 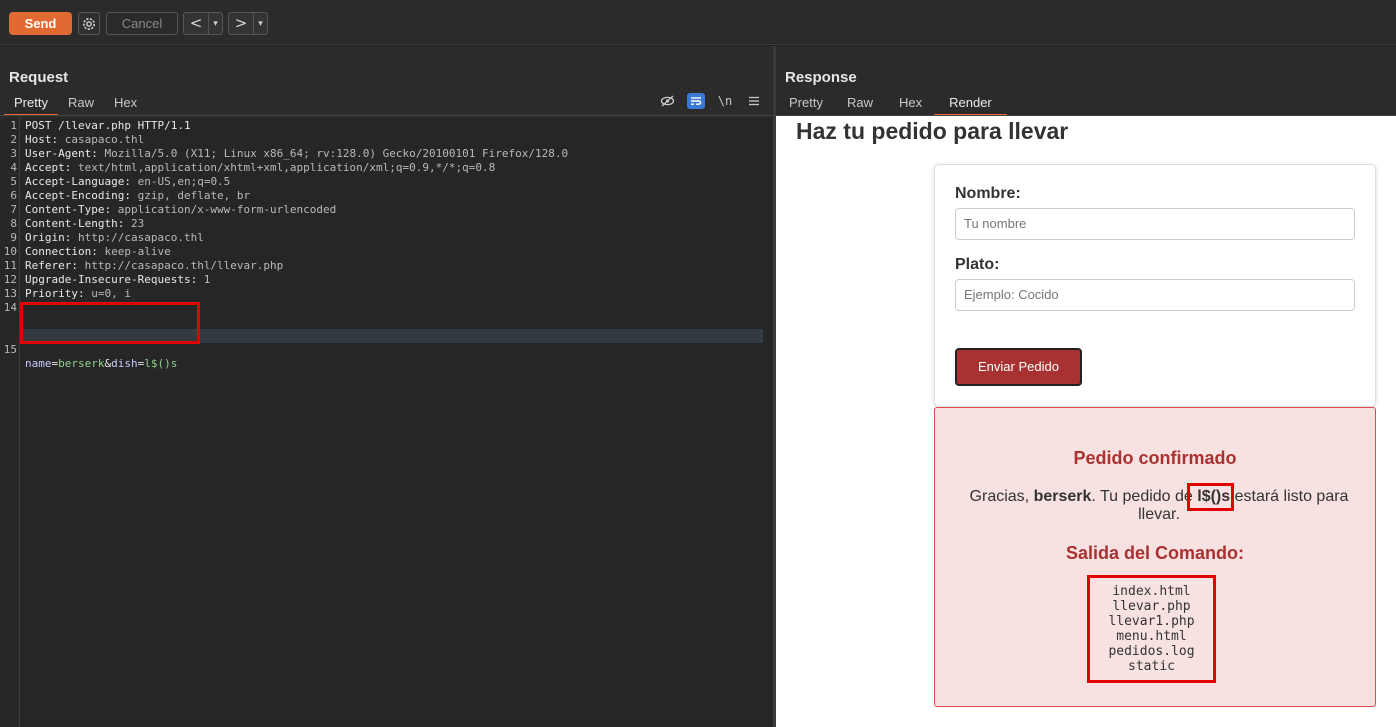 I want to click on request-line: 9 Origin: http://casapaco.thl, so click(x=386, y=238).